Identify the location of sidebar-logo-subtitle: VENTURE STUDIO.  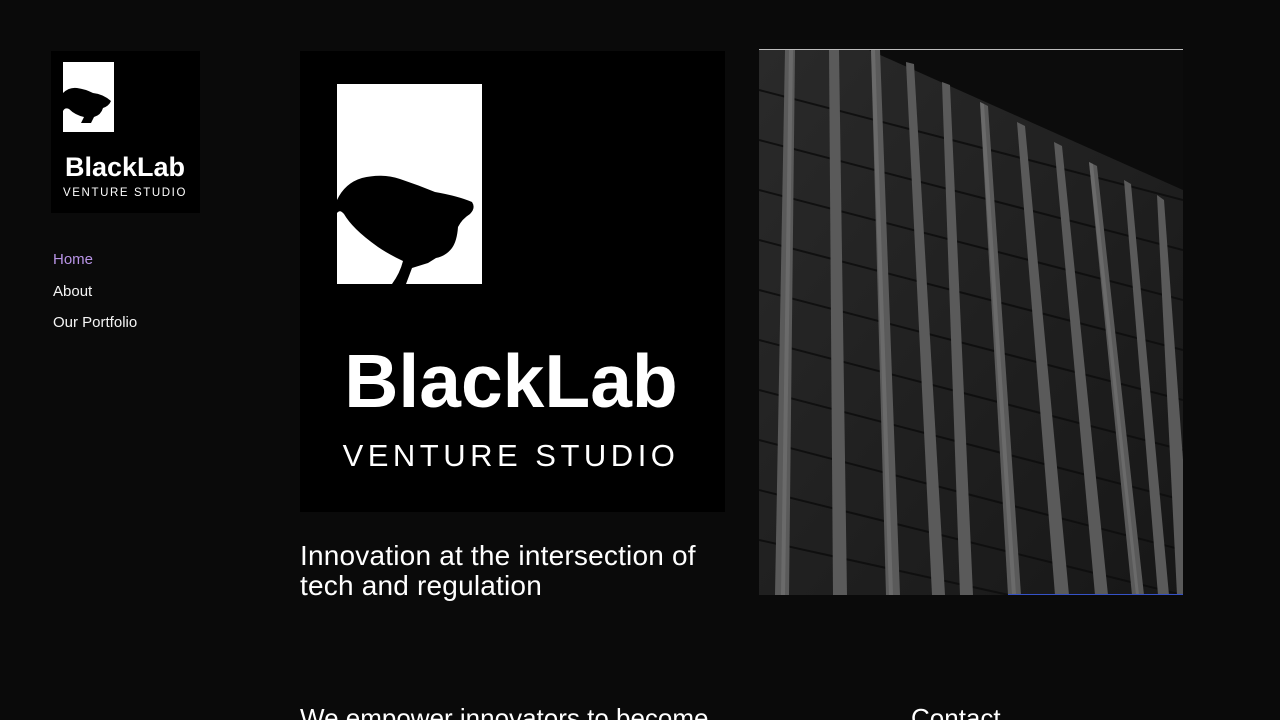
(125, 193).